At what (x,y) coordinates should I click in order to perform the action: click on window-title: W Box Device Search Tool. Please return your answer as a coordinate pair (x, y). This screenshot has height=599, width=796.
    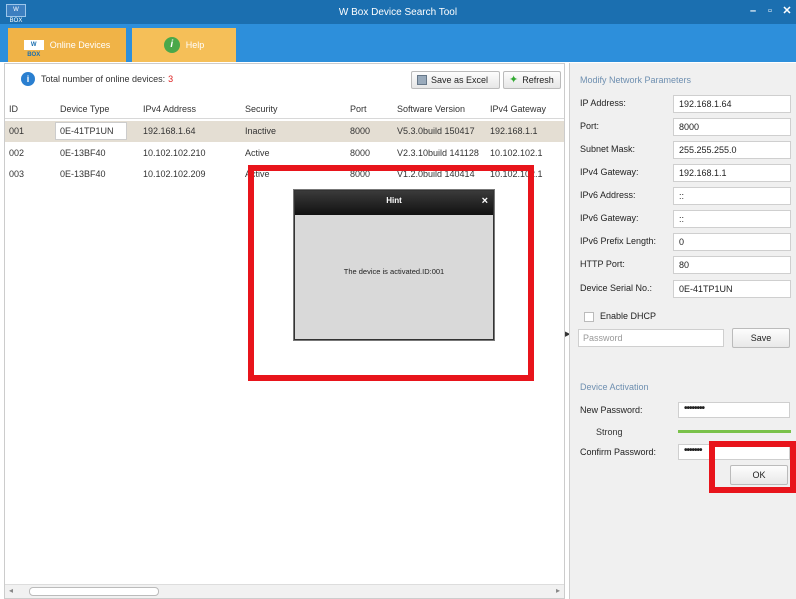
    Looking at the image, I should click on (398, 12).